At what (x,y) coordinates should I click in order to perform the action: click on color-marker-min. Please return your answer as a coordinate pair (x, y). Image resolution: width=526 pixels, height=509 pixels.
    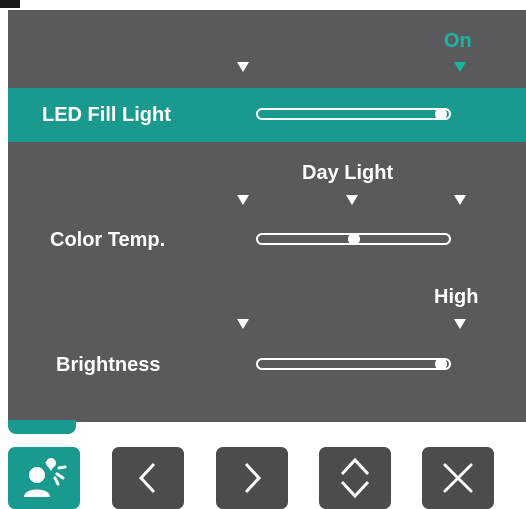
    Looking at the image, I should click on (243, 200).